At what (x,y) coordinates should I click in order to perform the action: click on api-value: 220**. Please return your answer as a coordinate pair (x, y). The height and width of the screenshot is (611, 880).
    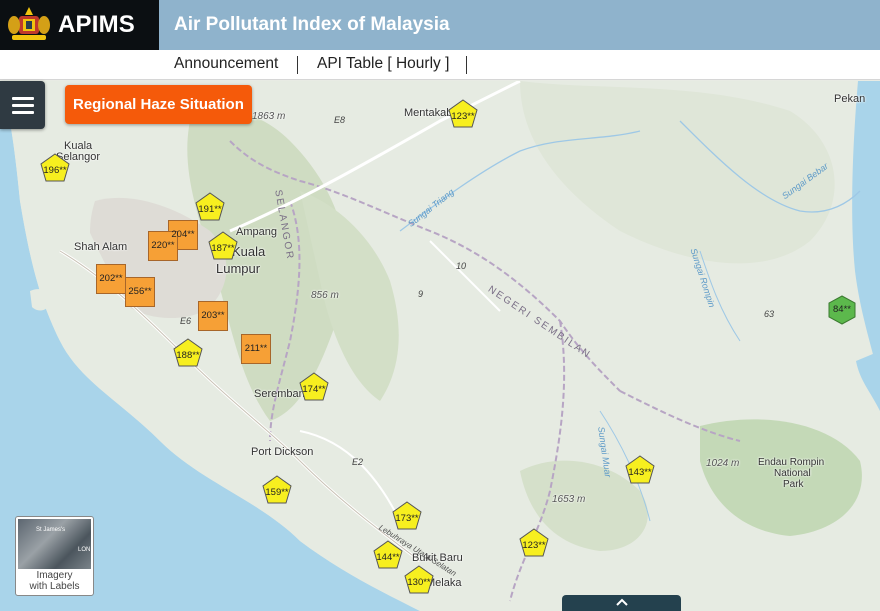
    Looking at the image, I should click on (163, 246).